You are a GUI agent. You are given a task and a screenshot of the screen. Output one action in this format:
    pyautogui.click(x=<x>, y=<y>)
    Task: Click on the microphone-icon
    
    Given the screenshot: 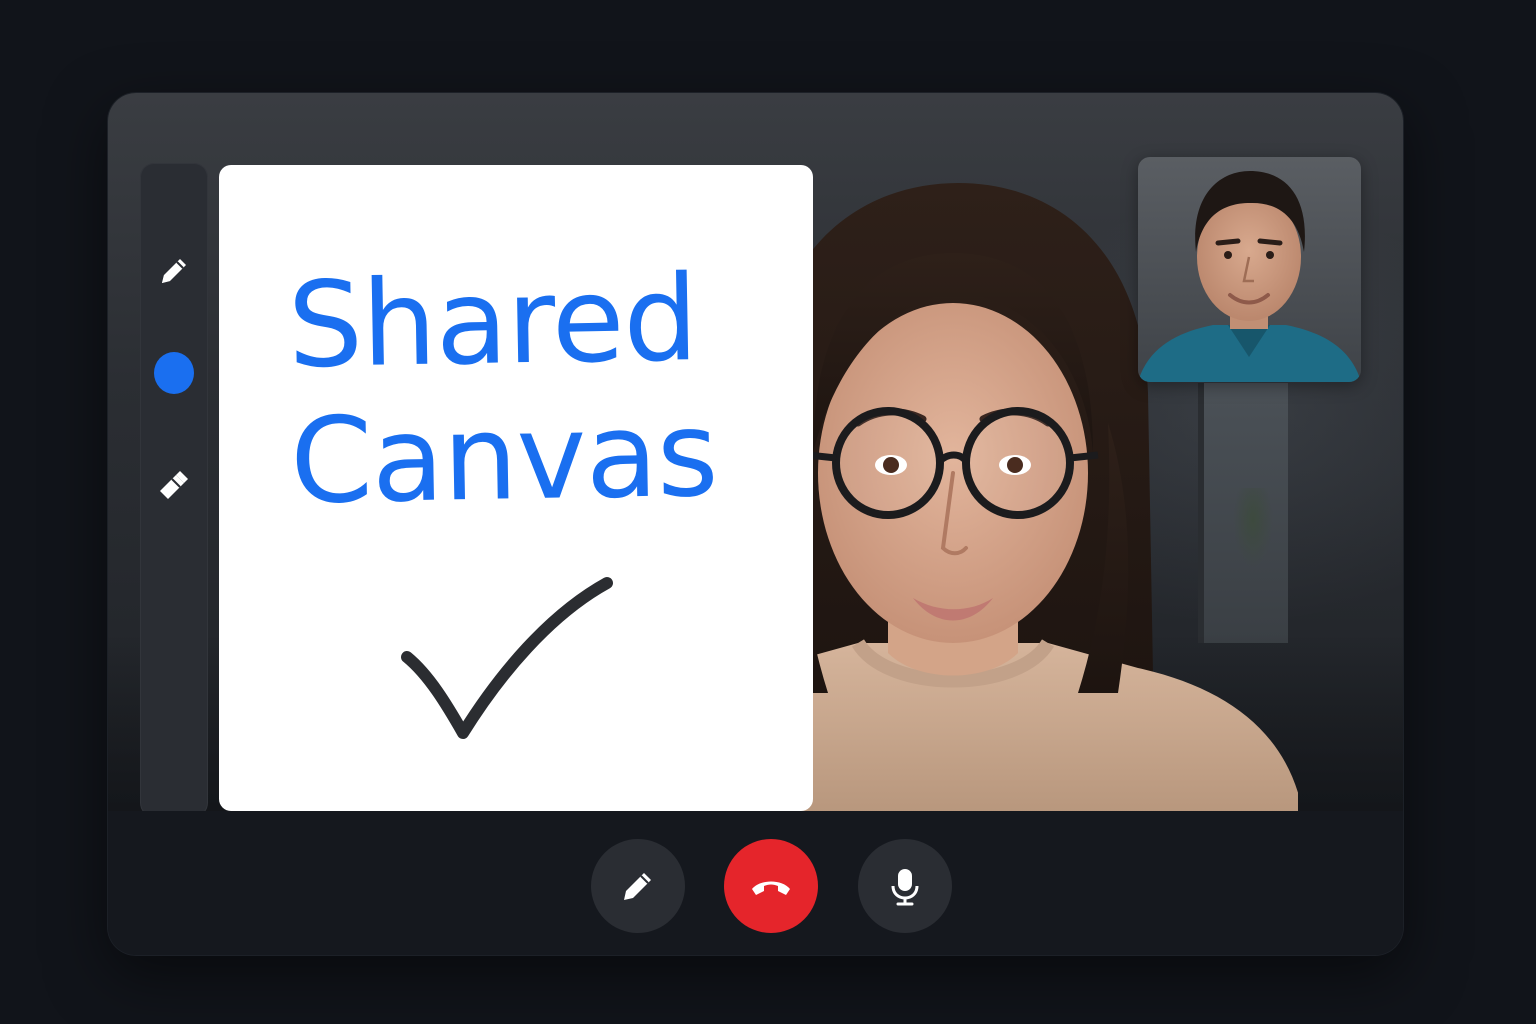 What is the action you would take?
    pyautogui.click(x=905, y=887)
    